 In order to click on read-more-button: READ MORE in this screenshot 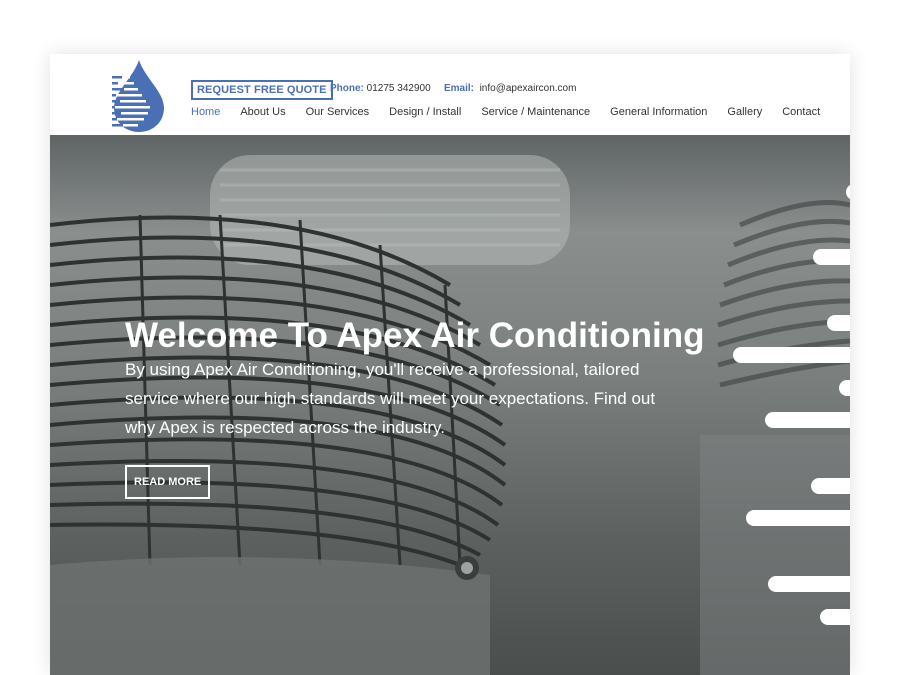, I will do `click(168, 482)`.